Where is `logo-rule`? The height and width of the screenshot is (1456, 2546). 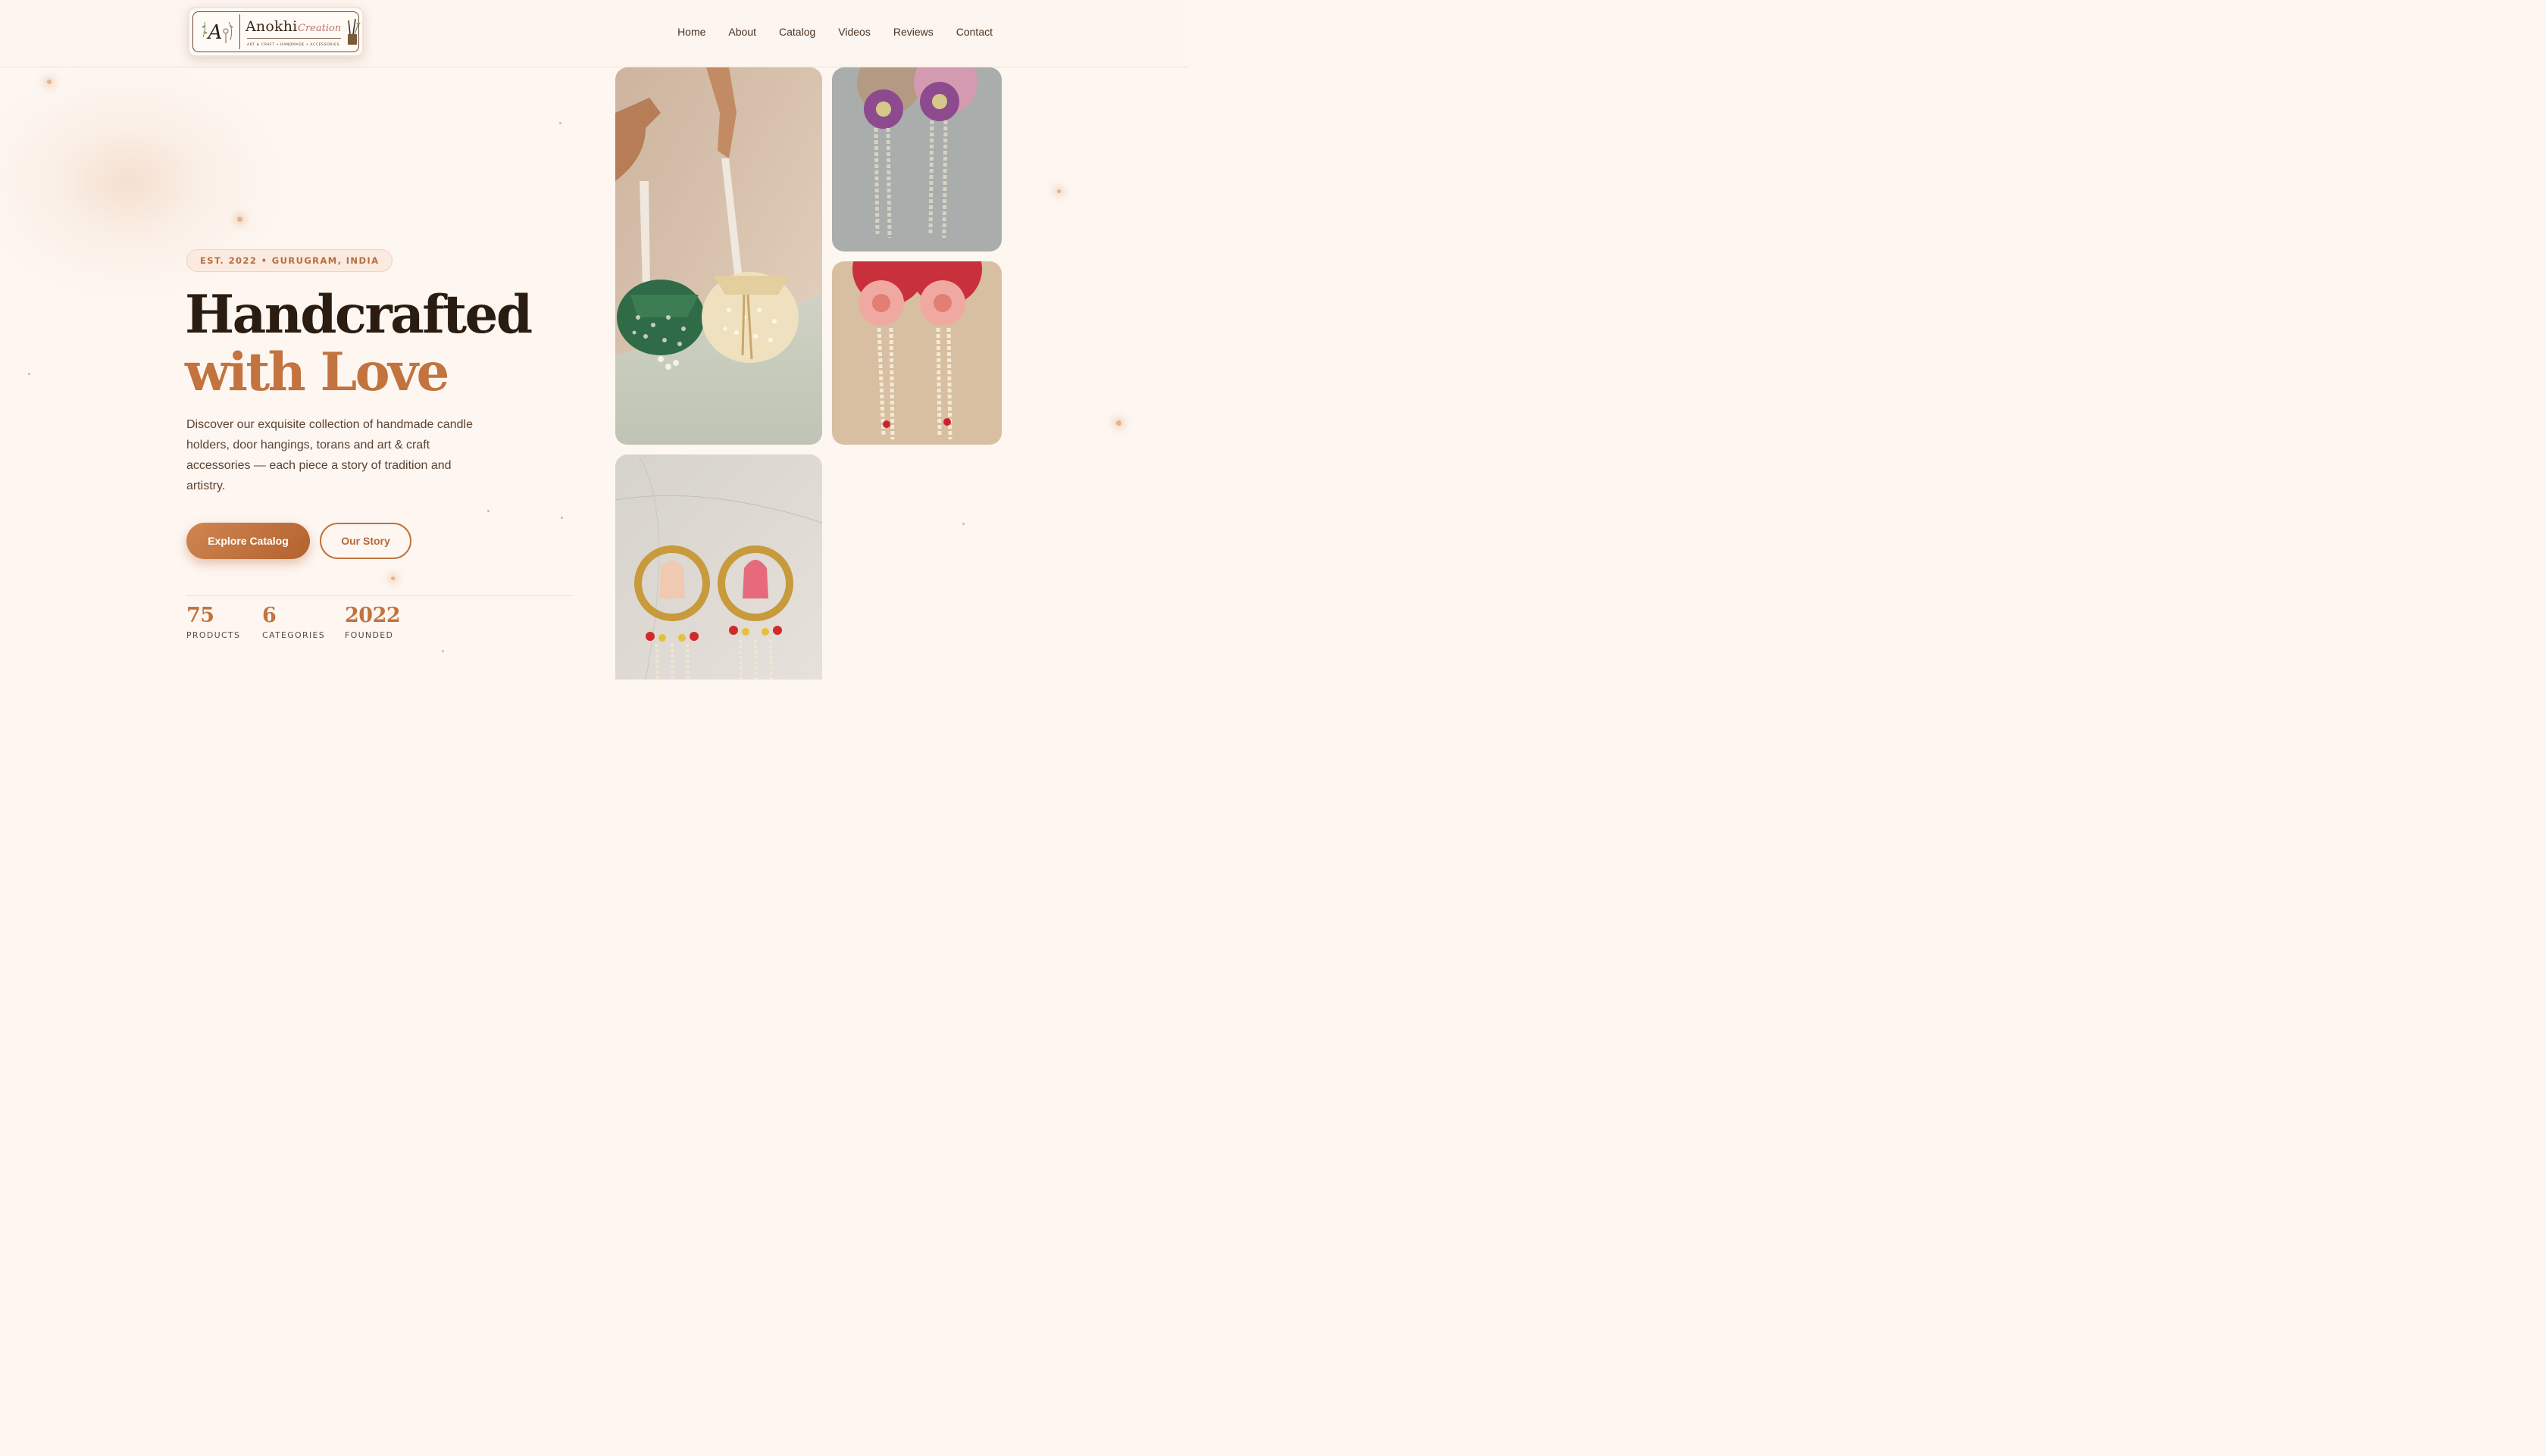 logo-rule is located at coordinates (294, 38).